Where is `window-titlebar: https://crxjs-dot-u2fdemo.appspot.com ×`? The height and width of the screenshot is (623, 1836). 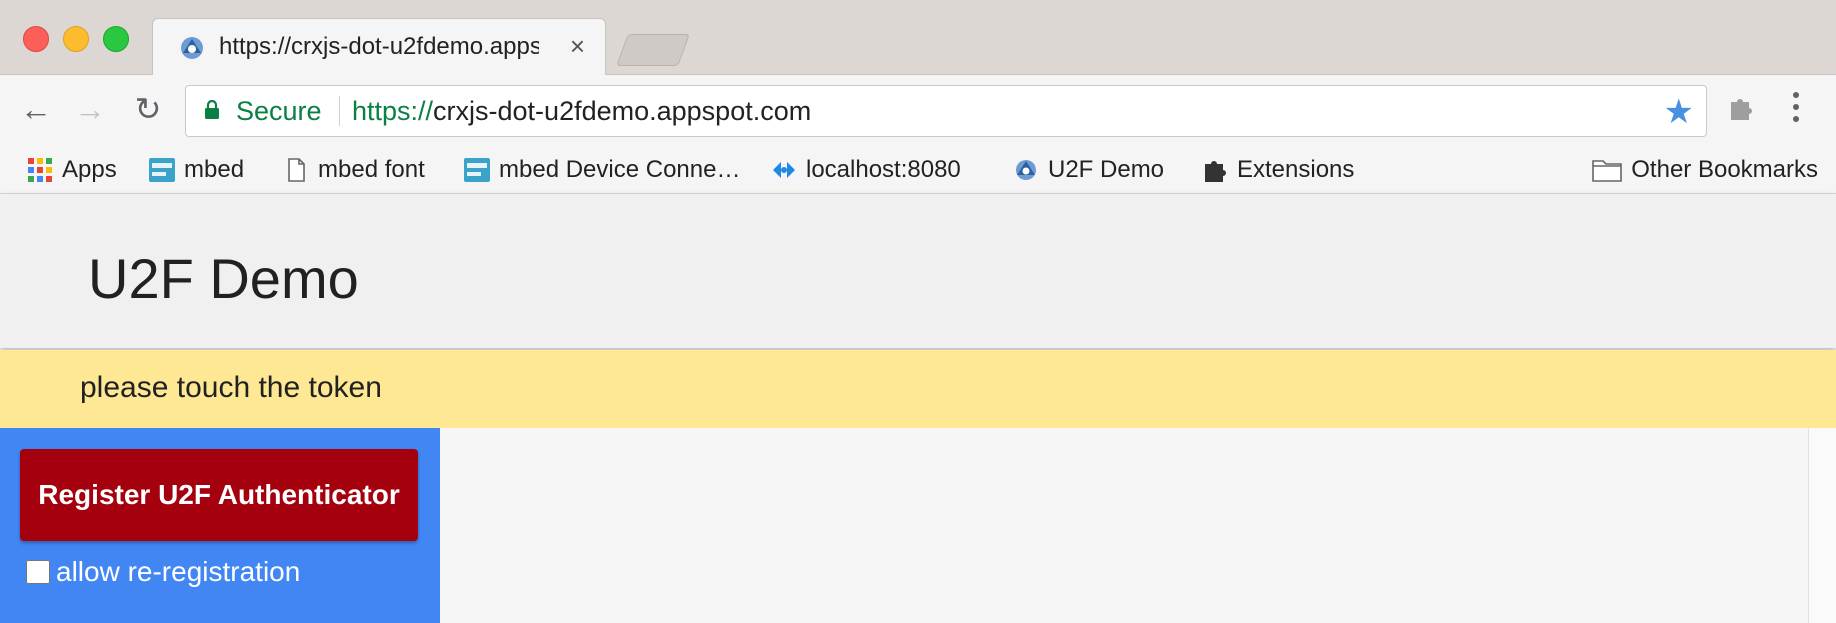
window-titlebar: https://crxjs-dot-u2fdemo.appspot.com × is located at coordinates (918, 38).